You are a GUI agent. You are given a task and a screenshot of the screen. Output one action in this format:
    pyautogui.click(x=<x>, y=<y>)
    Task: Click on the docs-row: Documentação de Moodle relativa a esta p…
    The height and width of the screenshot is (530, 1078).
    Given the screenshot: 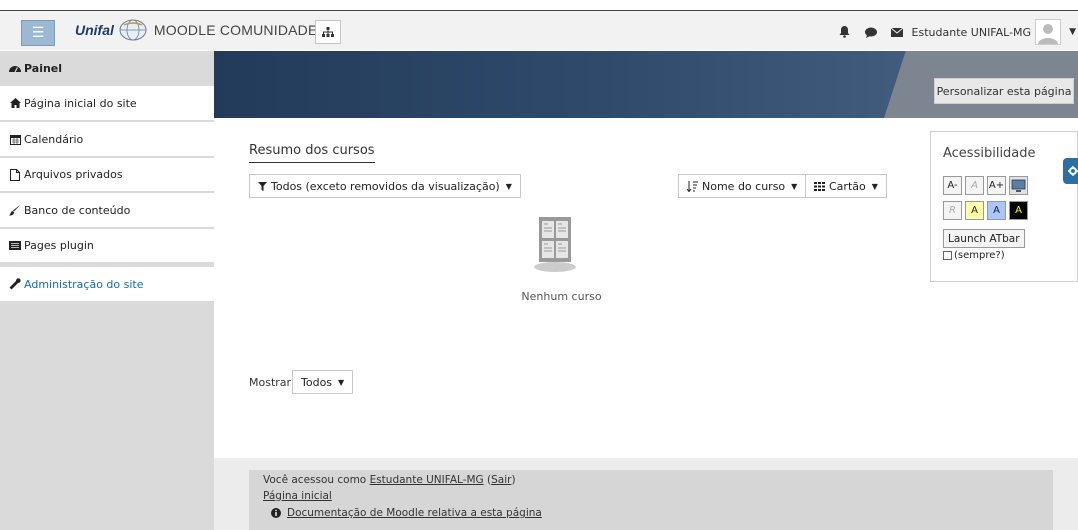 What is the action you would take?
    pyautogui.click(x=406, y=513)
    